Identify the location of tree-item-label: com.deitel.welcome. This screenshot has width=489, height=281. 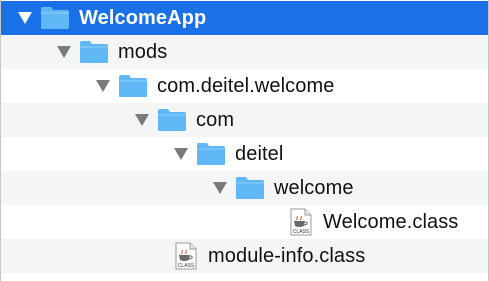
(246, 85).